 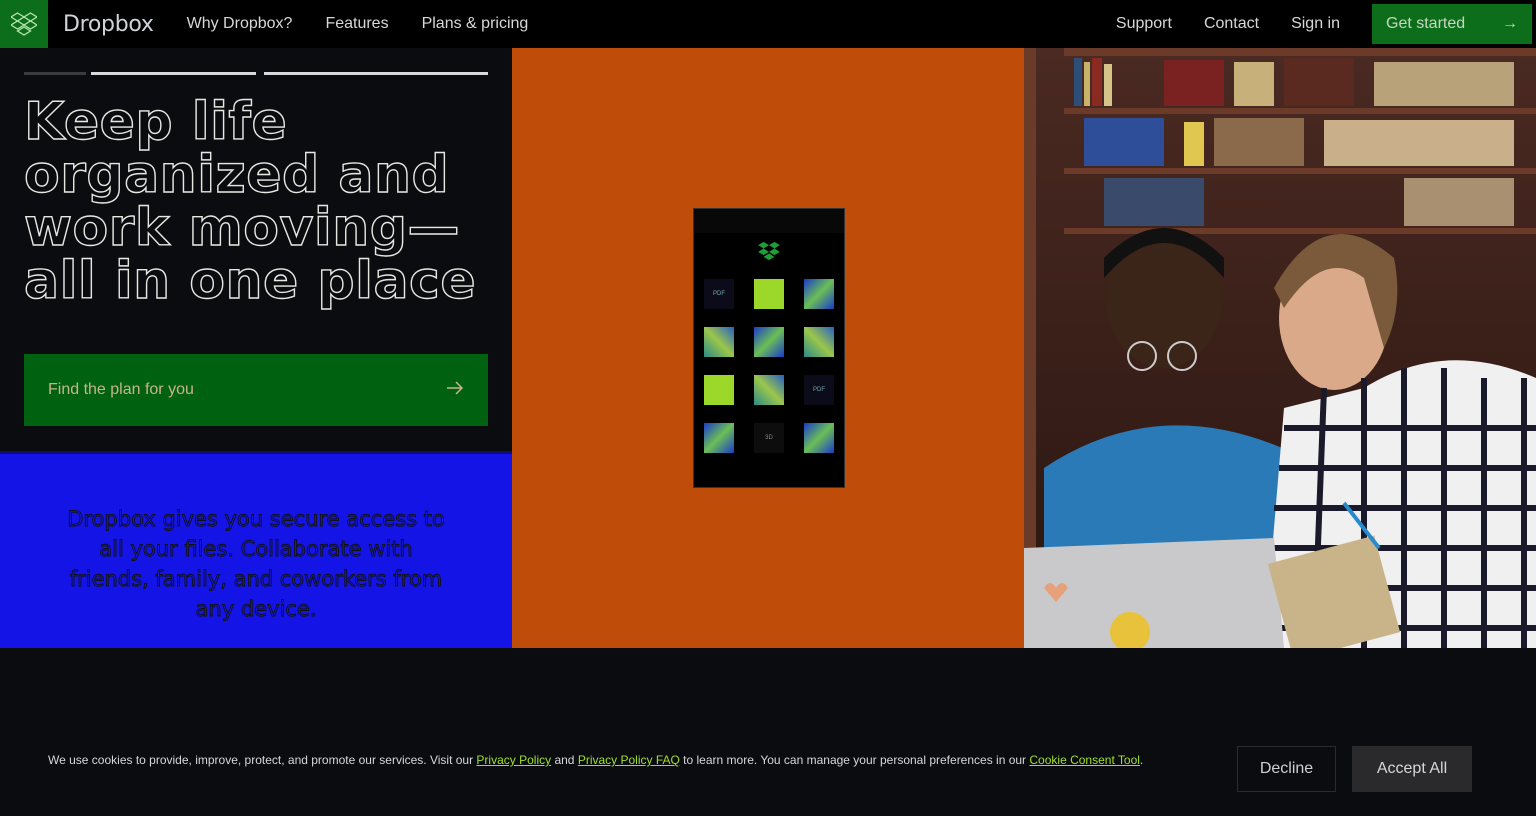 I want to click on arrow-right-icon, so click(x=455, y=390).